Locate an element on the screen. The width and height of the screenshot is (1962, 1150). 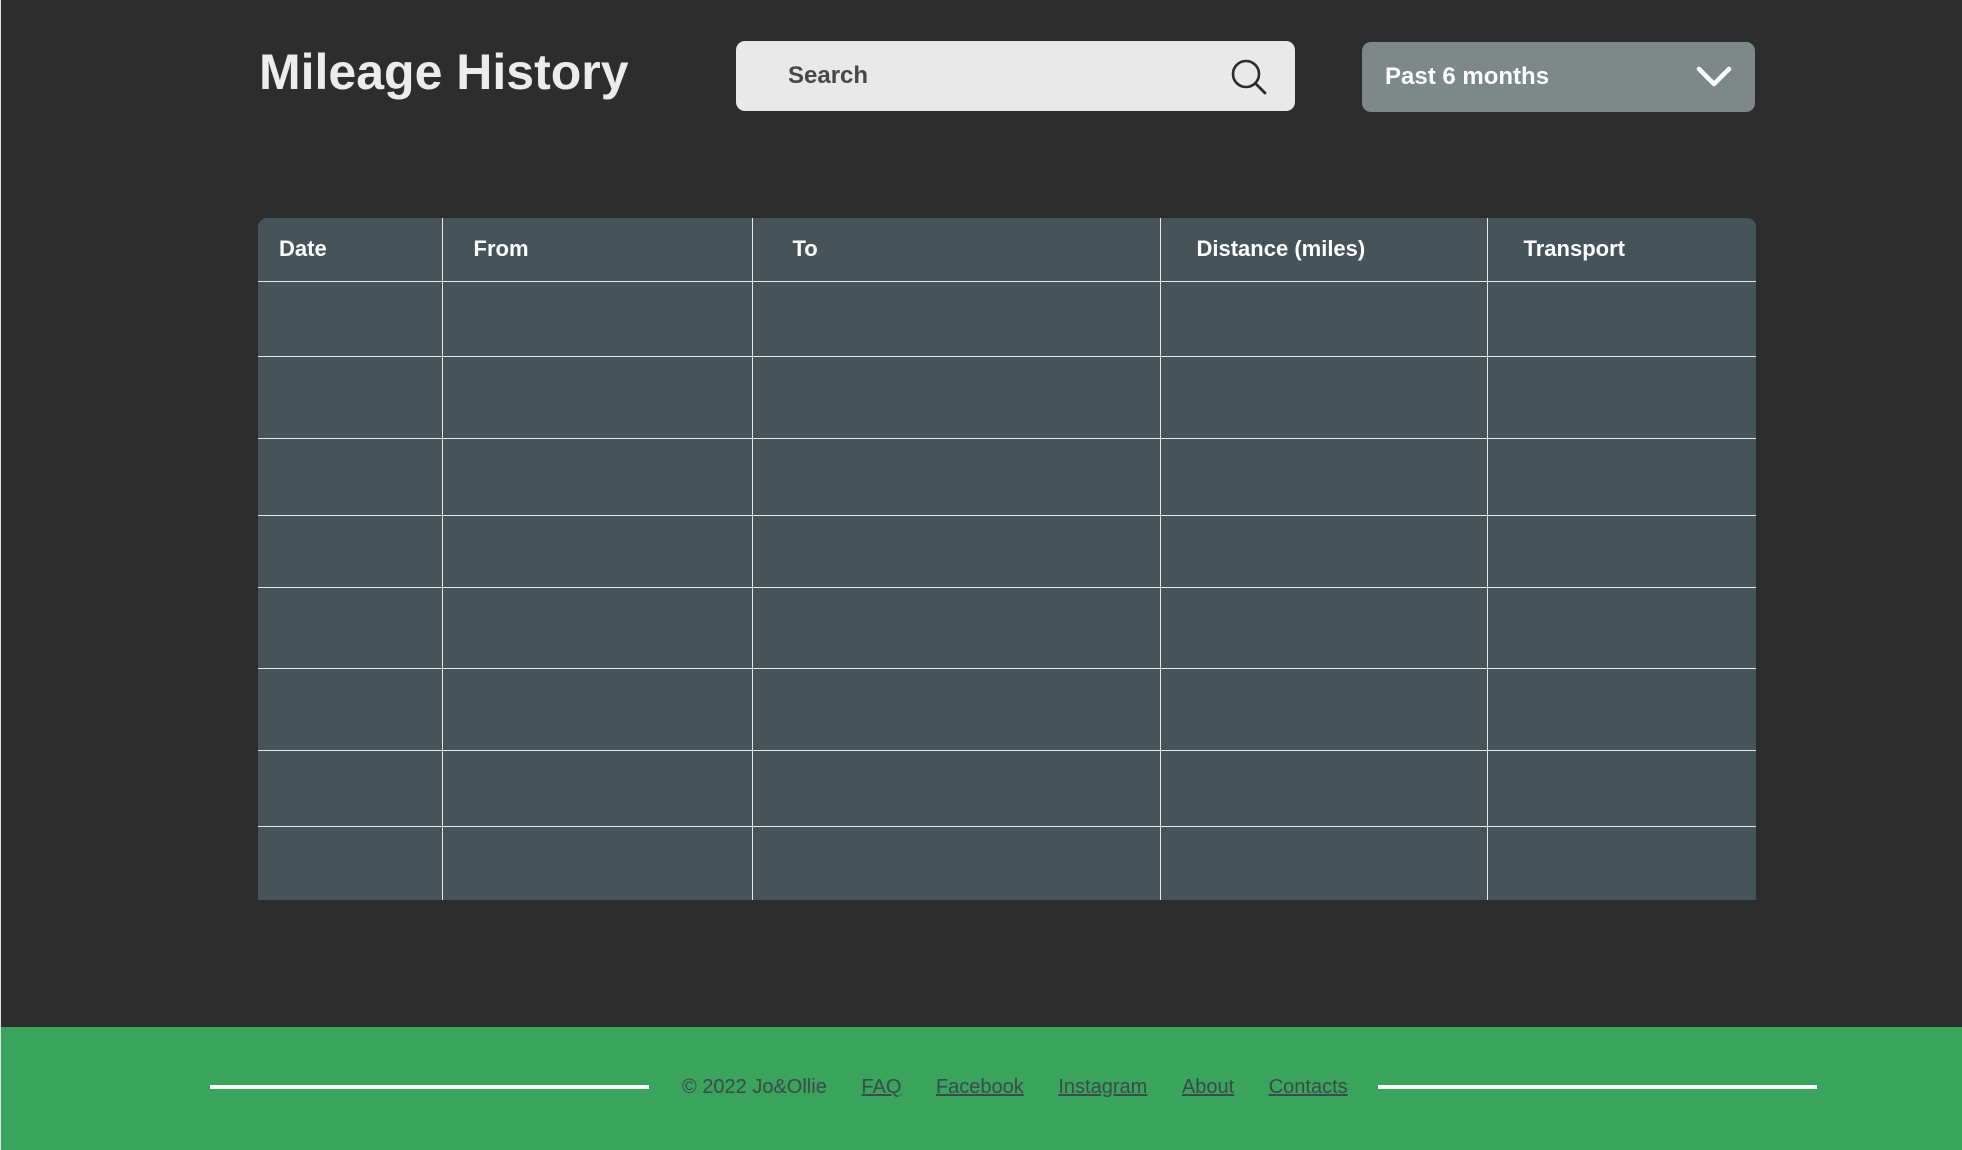
footer-link-contacts: Contacts is located at coordinates (1308, 1087).